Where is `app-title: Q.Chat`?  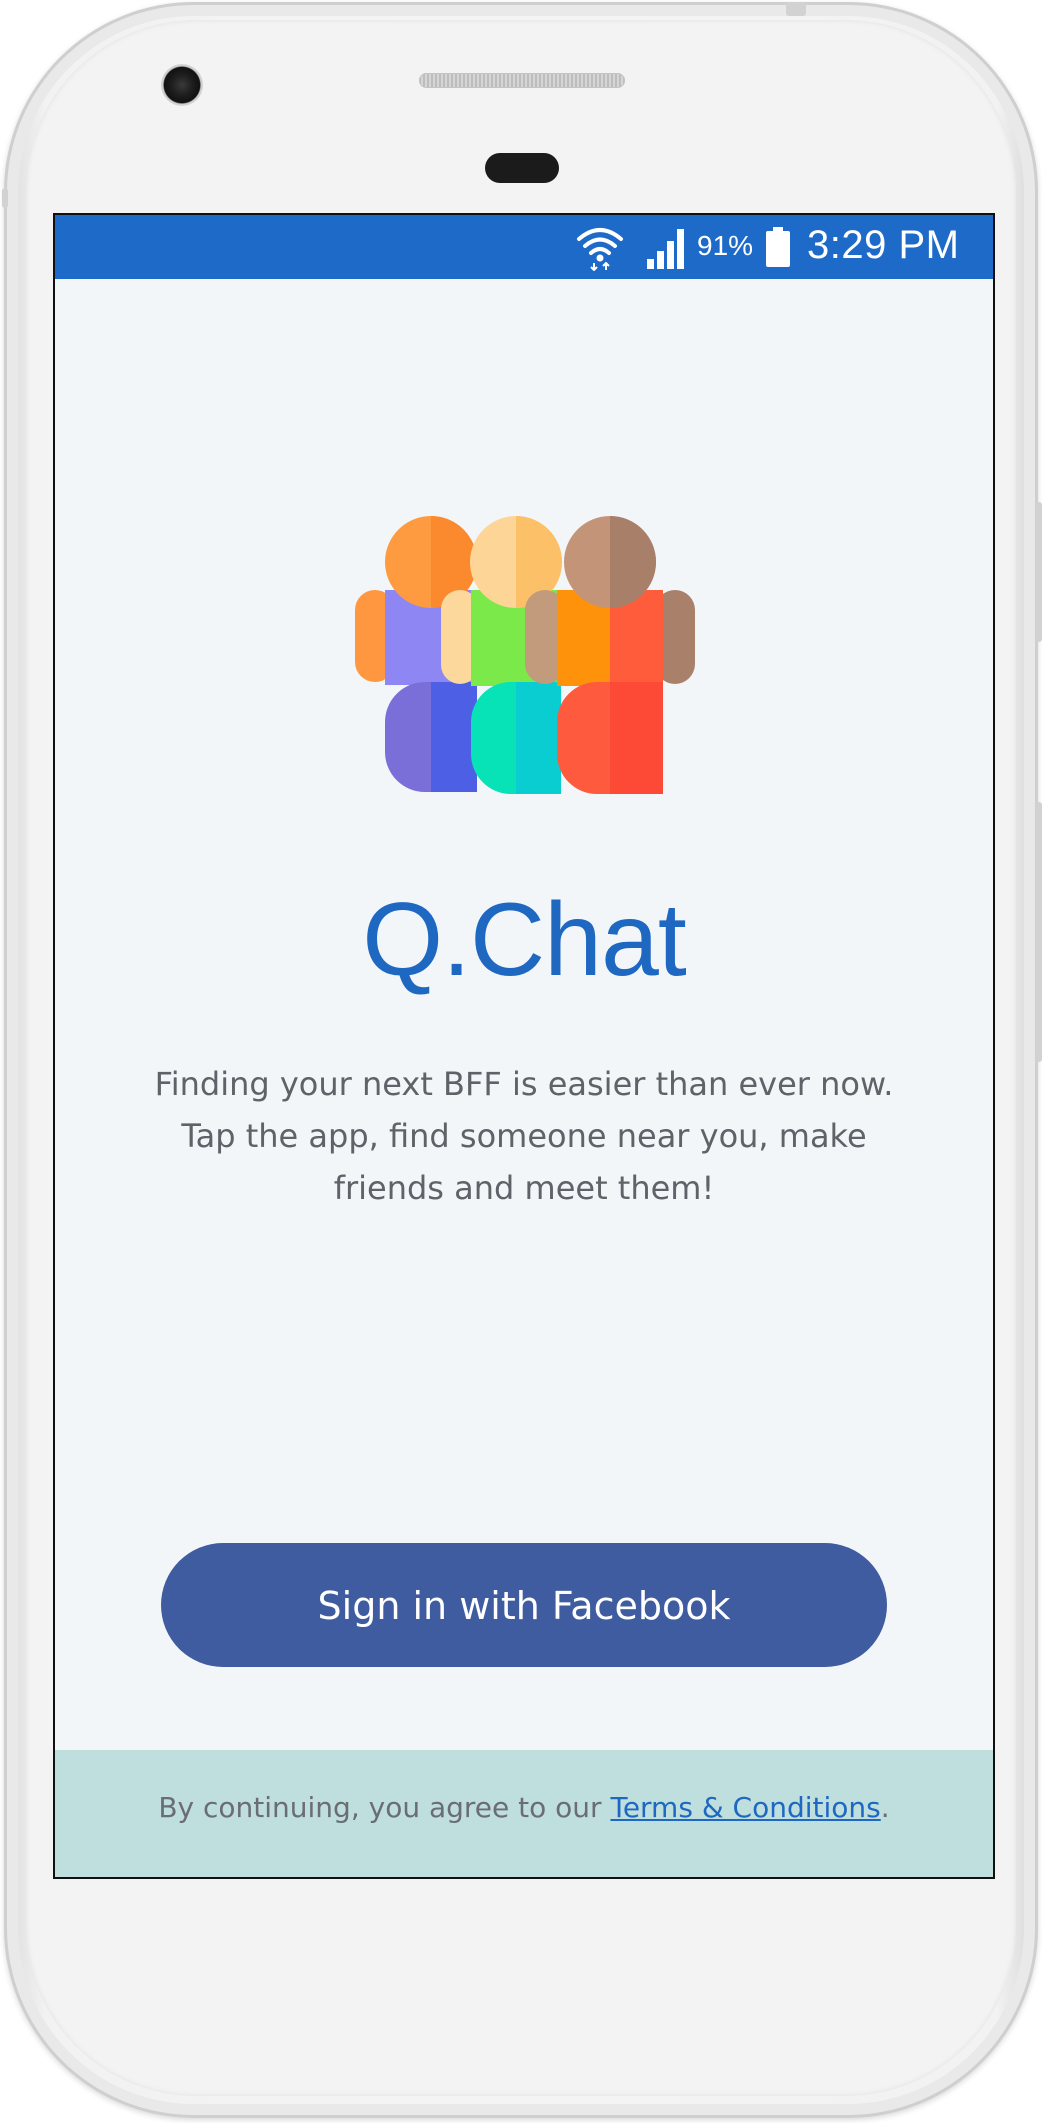 app-title: Q.Chat is located at coordinates (524, 940).